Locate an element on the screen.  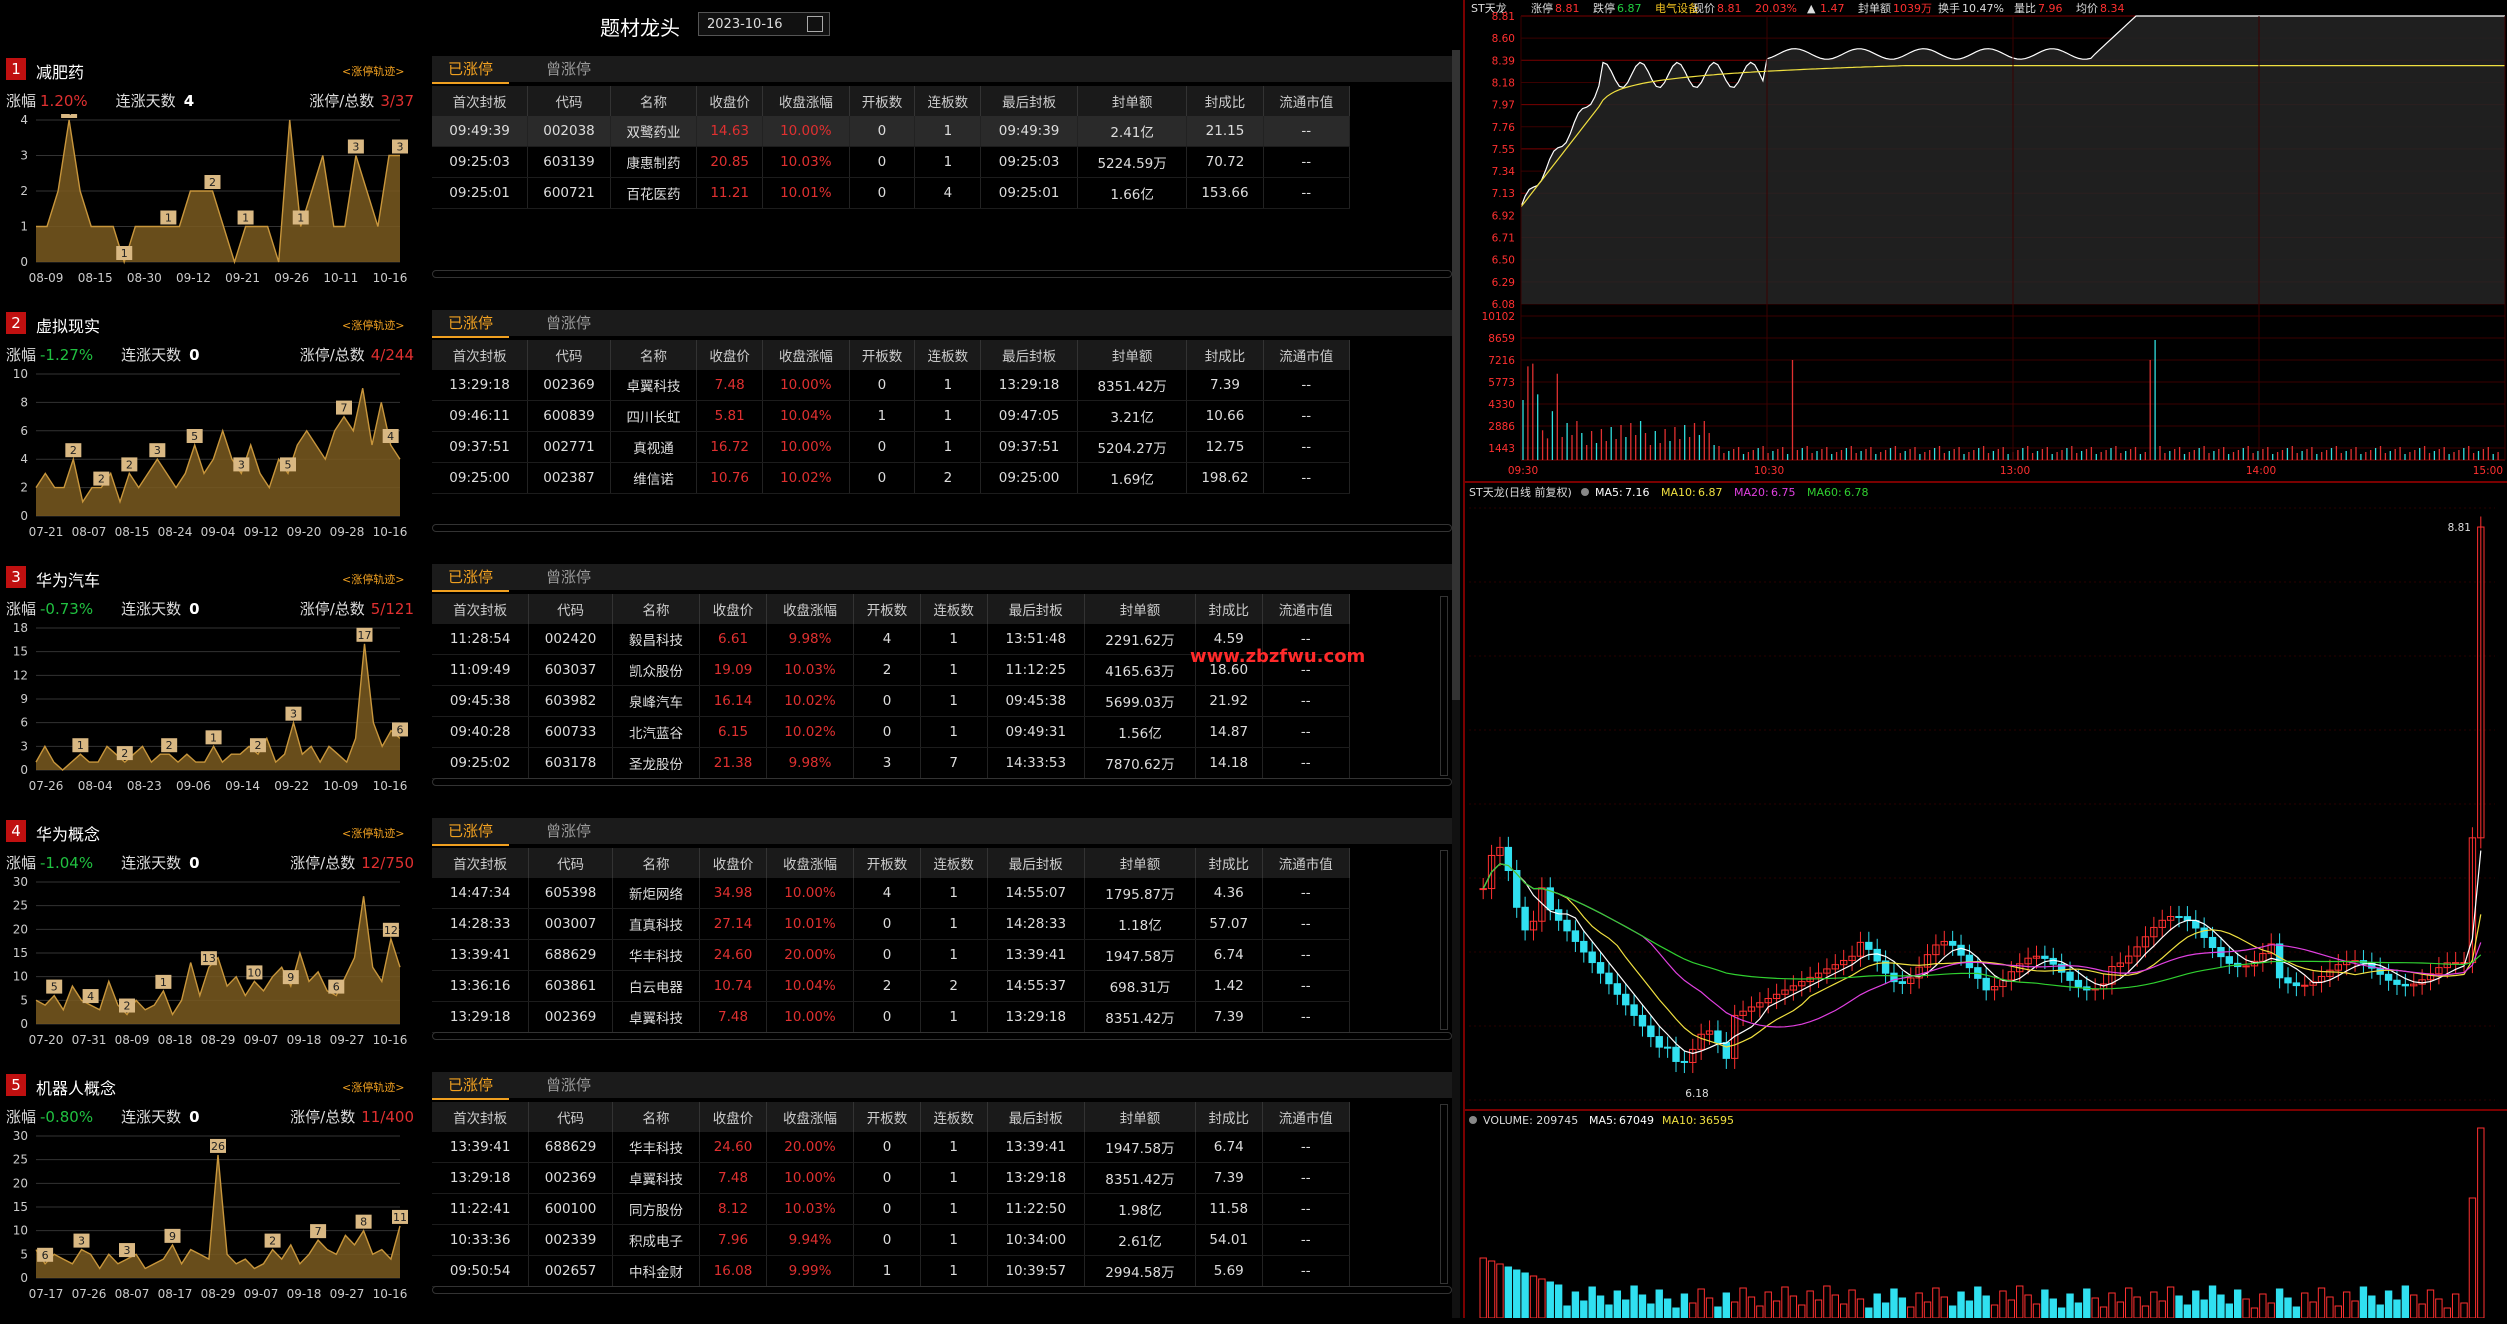
volume-settings-icon is located at coordinates (1473, 1120).